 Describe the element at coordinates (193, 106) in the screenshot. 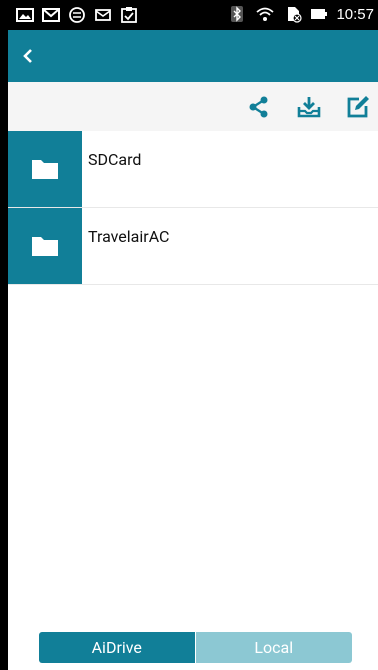

I see `action-toolbar` at that location.